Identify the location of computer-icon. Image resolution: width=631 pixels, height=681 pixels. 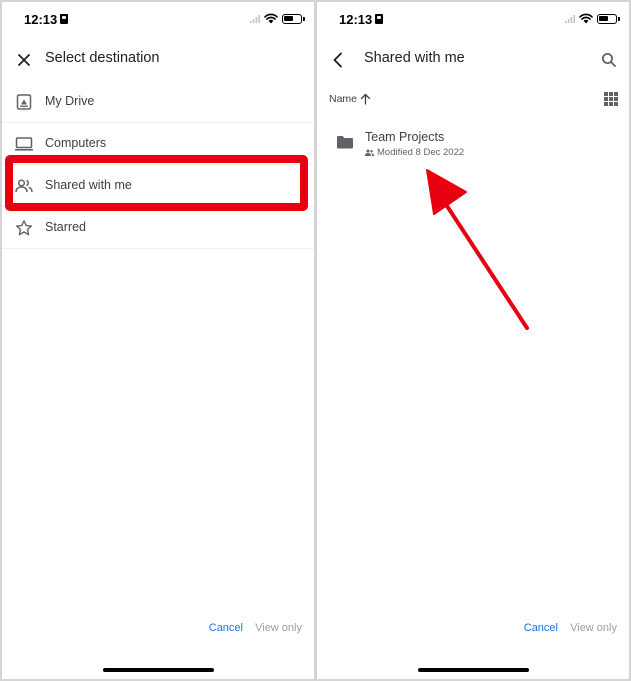
(24, 144).